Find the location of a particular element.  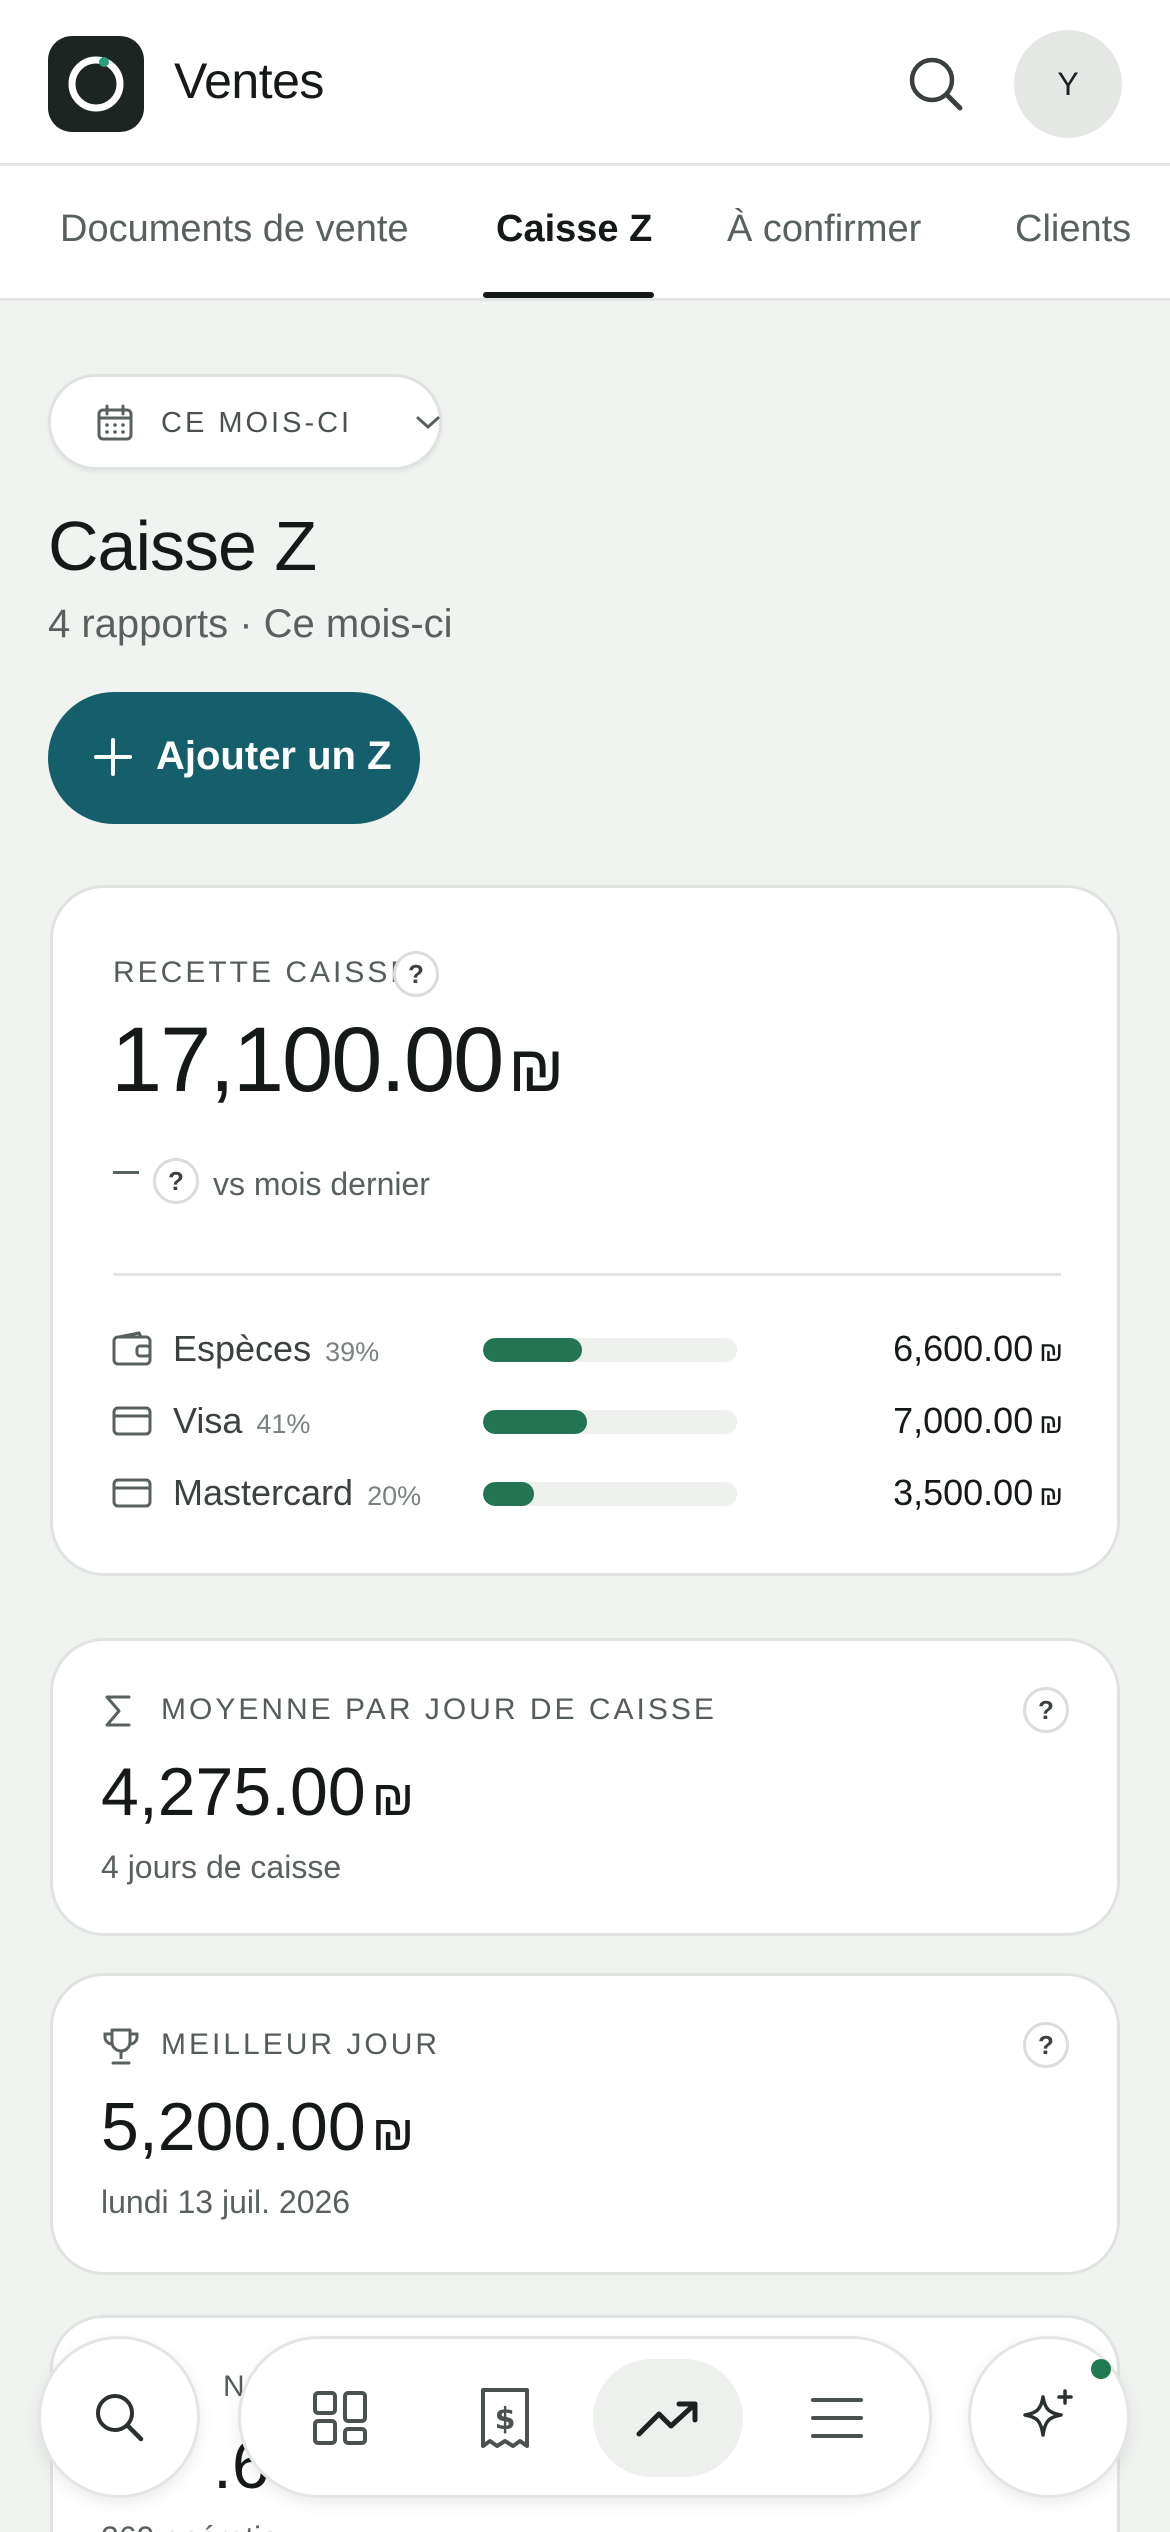

best-day-help-button: ? is located at coordinates (1046, 2045).